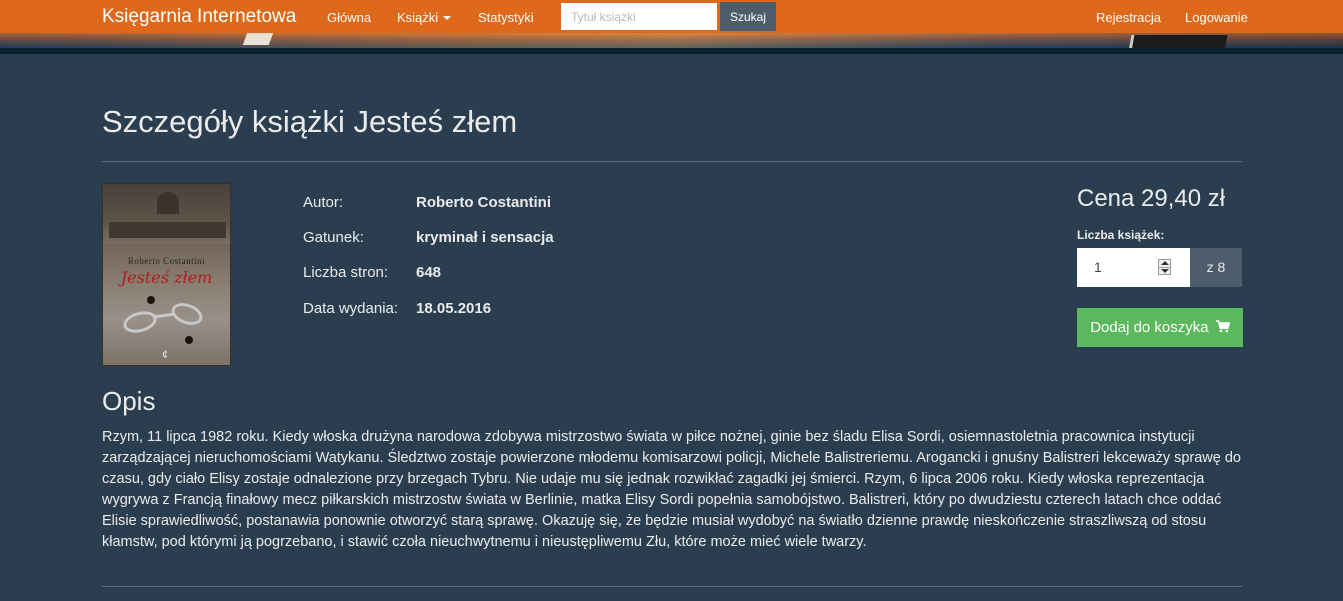 The width and height of the screenshot is (1343, 601). What do you see at coordinates (323, 202) in the screenshot?
I see `detail-label-author: Autor:` at bounding box center [323, 202].